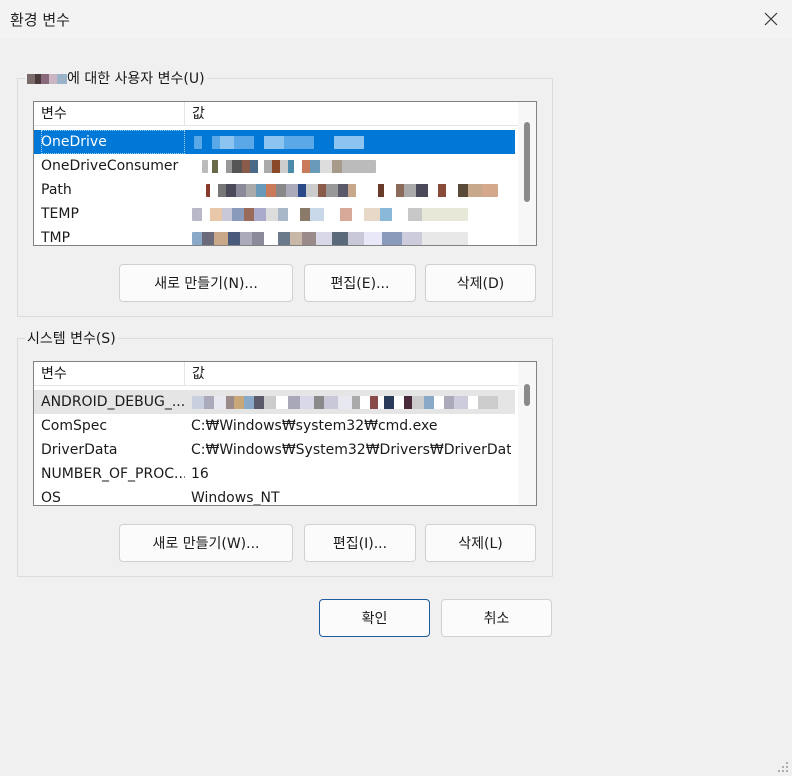 Image resolution: width=792 pixels, height=776 pixels. I want to click on var-name: TEMP, so click(60, 214).